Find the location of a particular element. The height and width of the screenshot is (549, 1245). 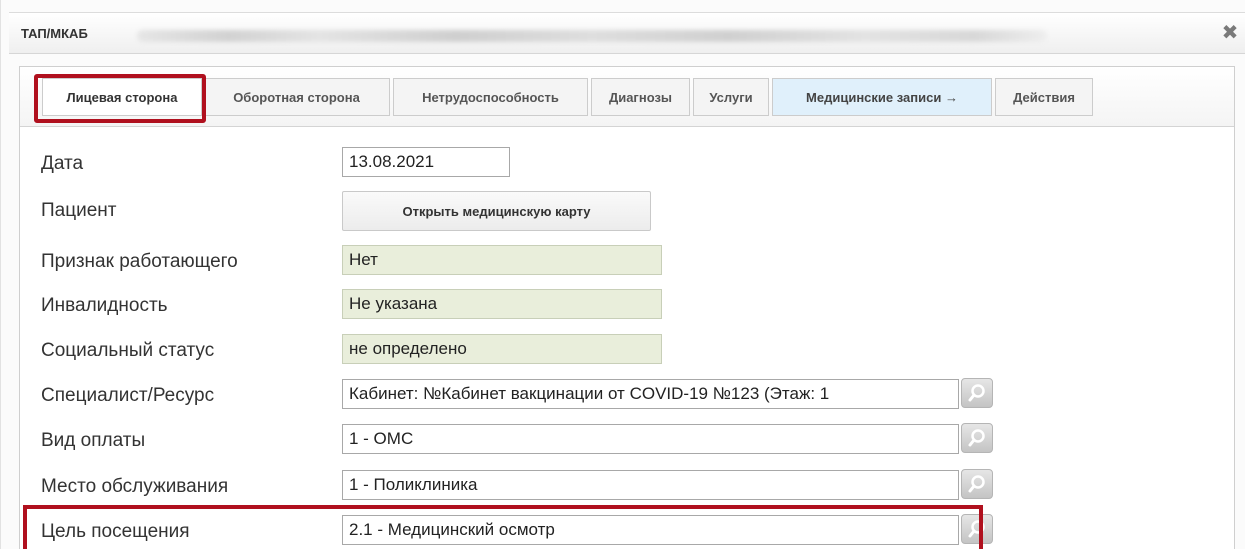

place-search-icon is located at coordinates (977, 484).